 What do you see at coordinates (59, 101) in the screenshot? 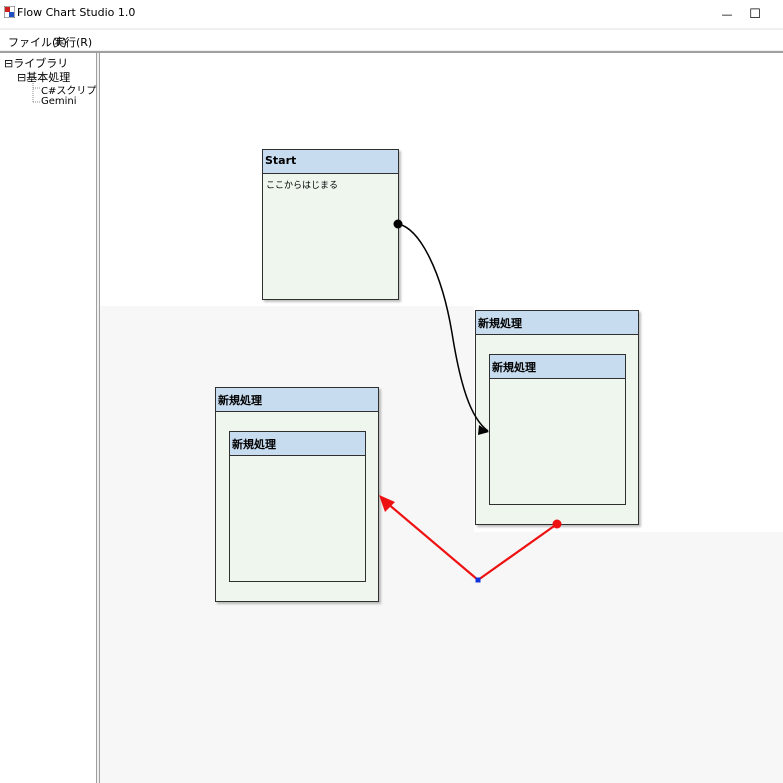
I see `tree-item-gemini: Gemini` at bounding box center [59, 101].